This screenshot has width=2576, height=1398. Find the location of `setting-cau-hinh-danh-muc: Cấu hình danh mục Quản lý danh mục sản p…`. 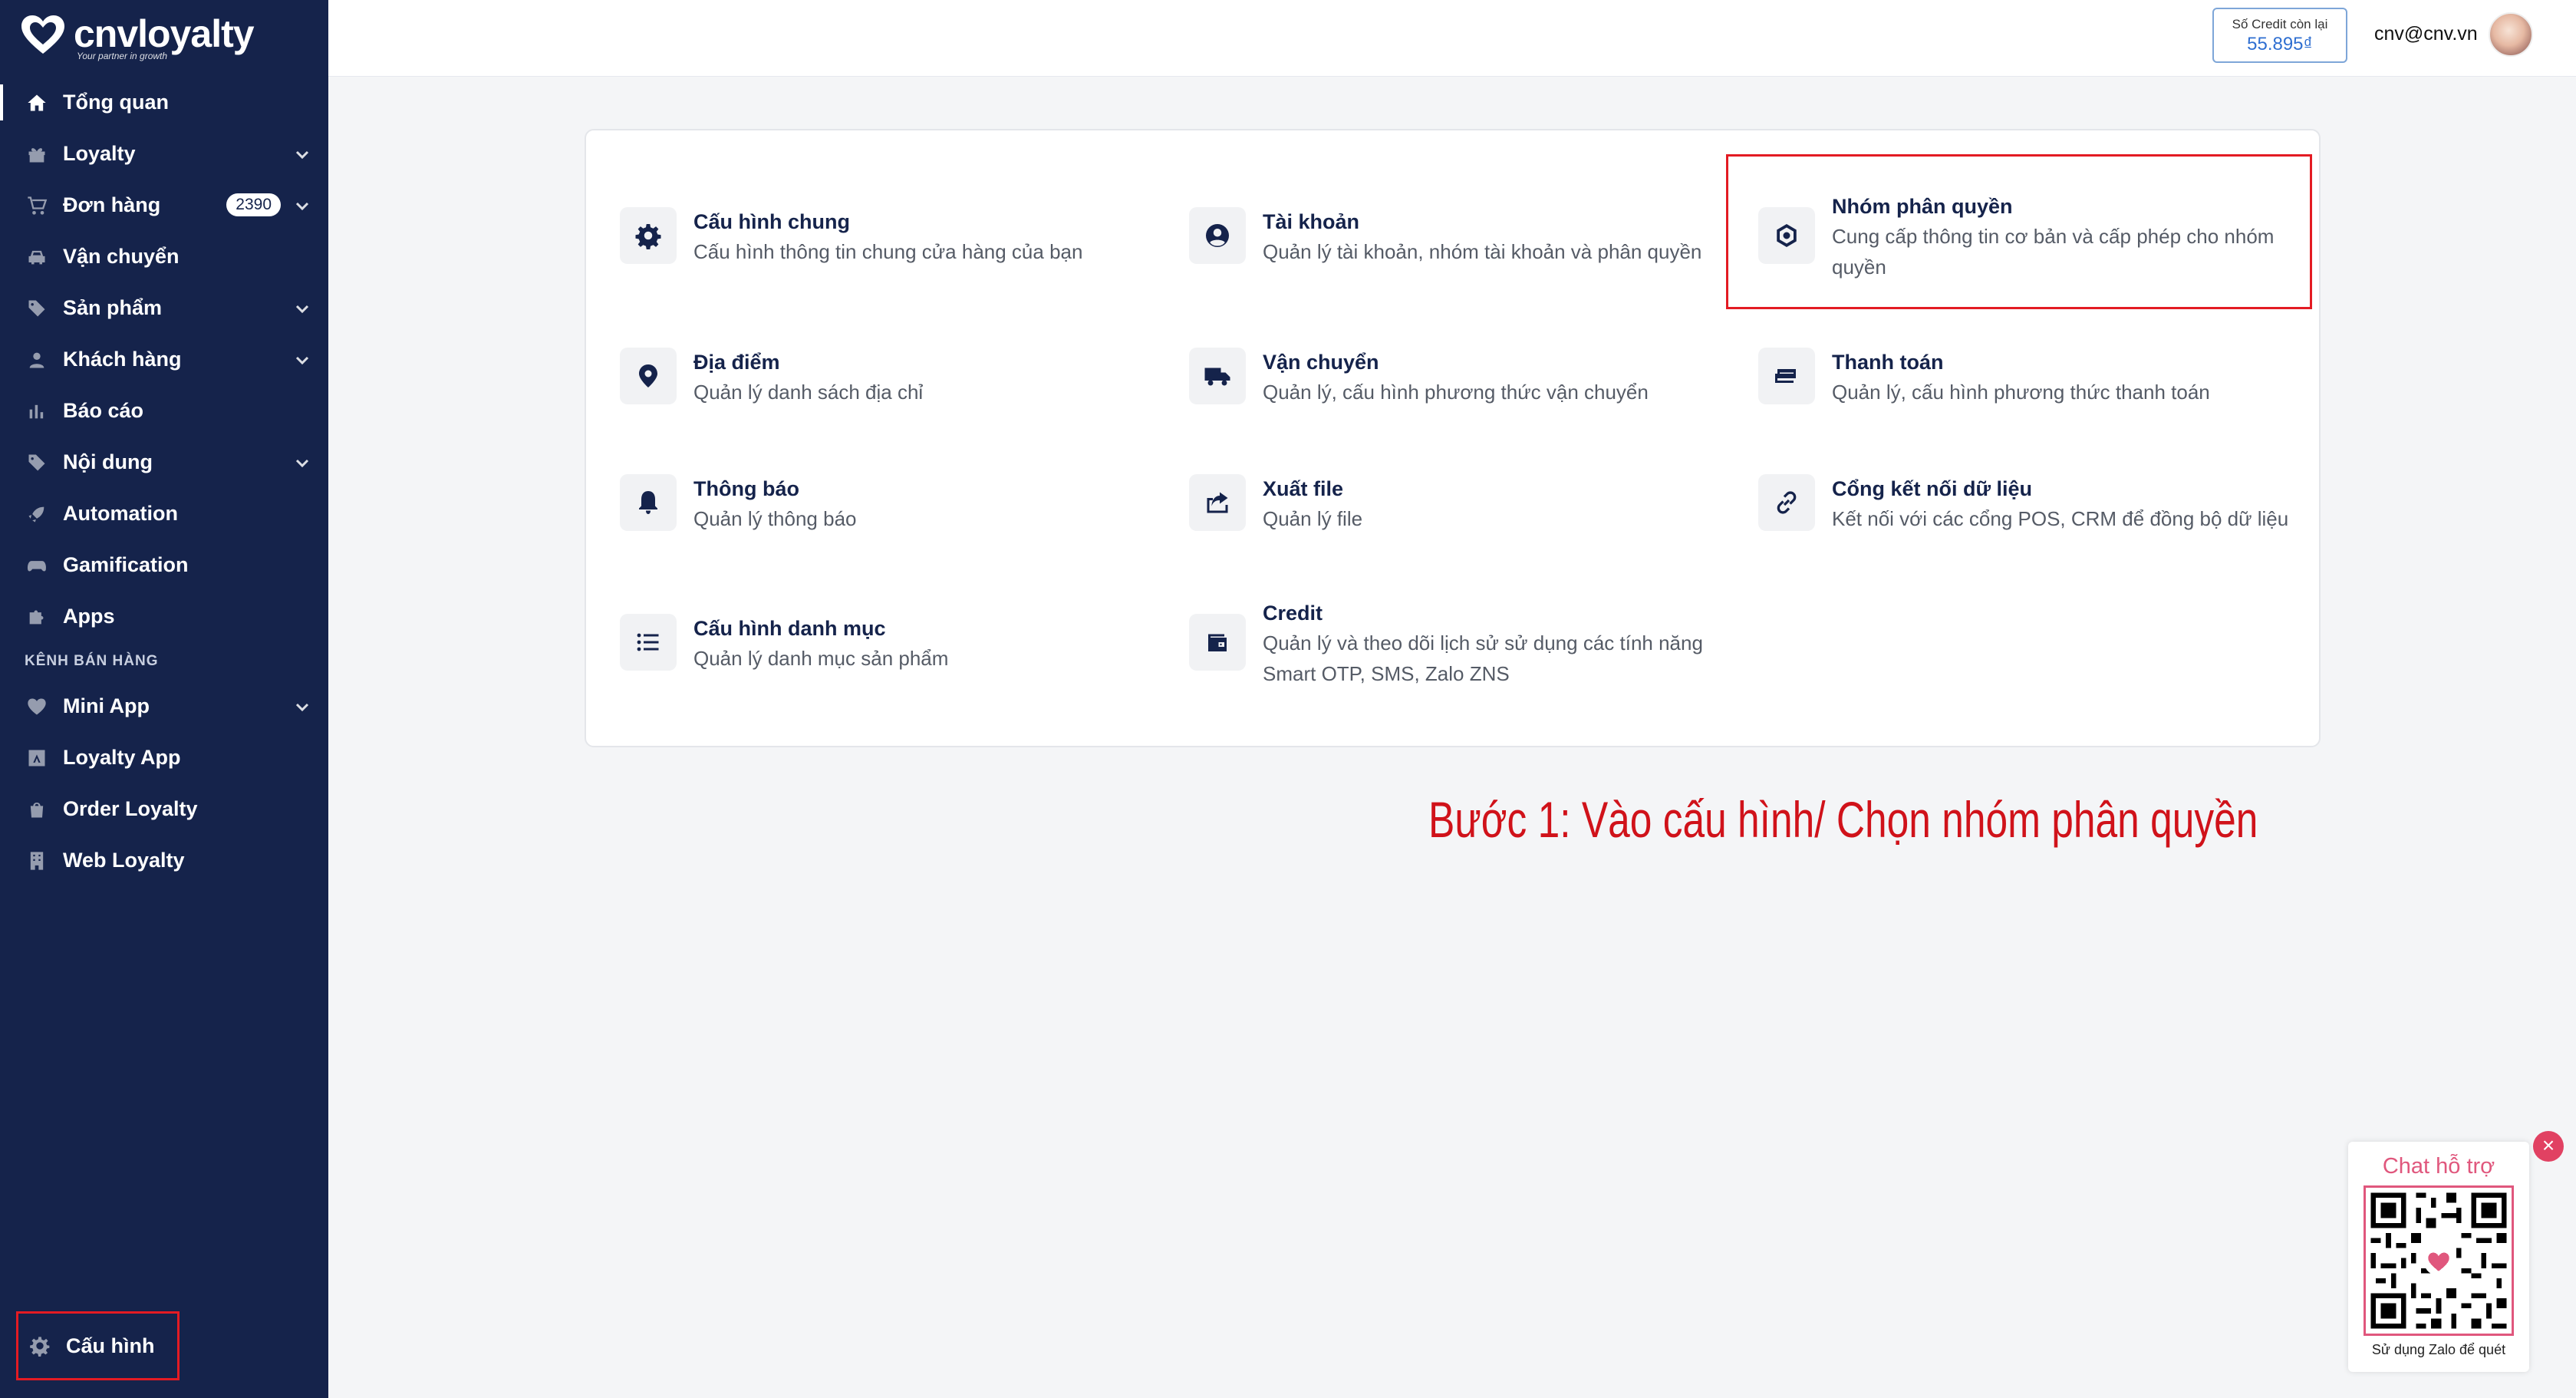

setting-cau-hinh-danh-muc: Cấu hình danh mục Quản lý danh mục sản p… is located at coordinates (784, 644).